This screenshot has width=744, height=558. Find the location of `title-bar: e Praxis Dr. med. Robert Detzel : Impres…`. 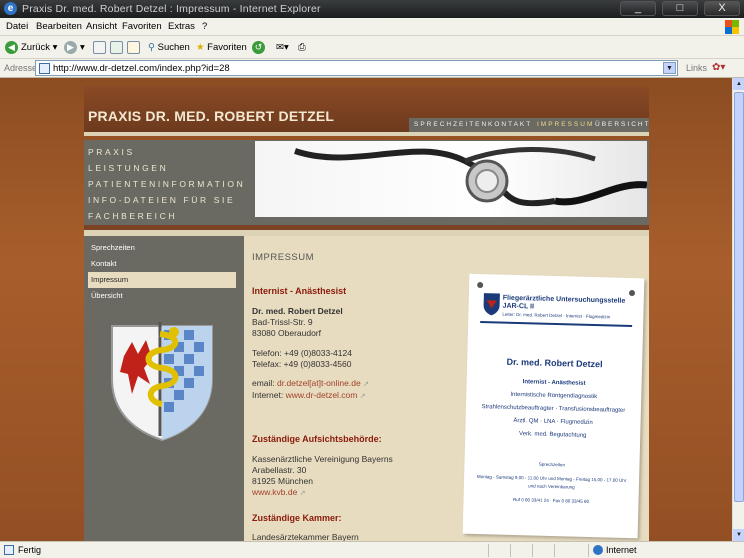

title-bar: e Praxis Dr. med. Robert Detzel : Impres… is located at coordinates (372, 9).